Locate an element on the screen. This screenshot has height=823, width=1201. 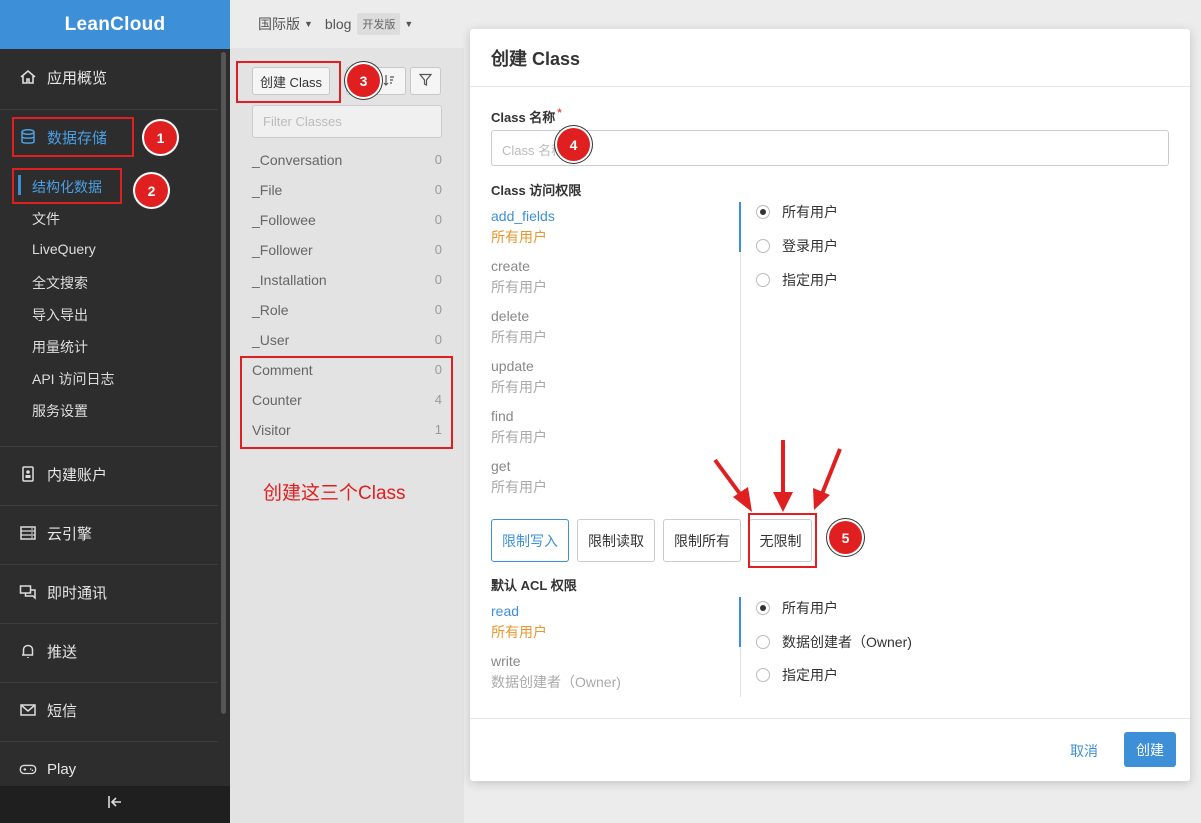
class-acl-label: Class 访问权限 is located at coordinates (536, 190).